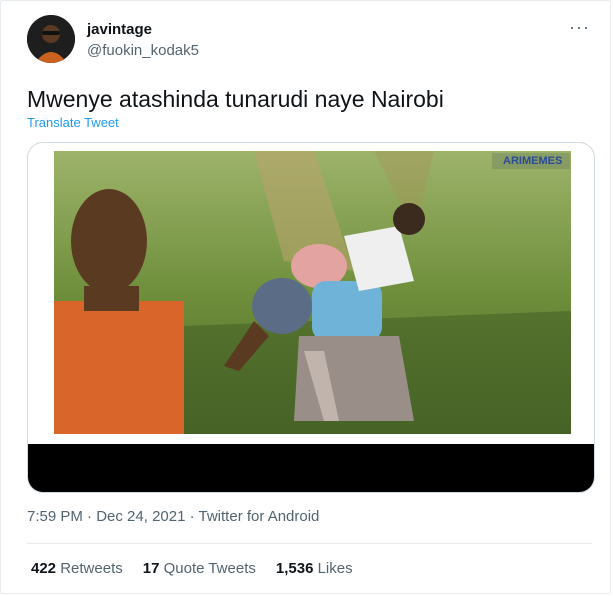 This screenshot has height=596, width=613. Describe the element at coordinates (579, 27) in the screenshot. I see `more-icon: ···` at that location.